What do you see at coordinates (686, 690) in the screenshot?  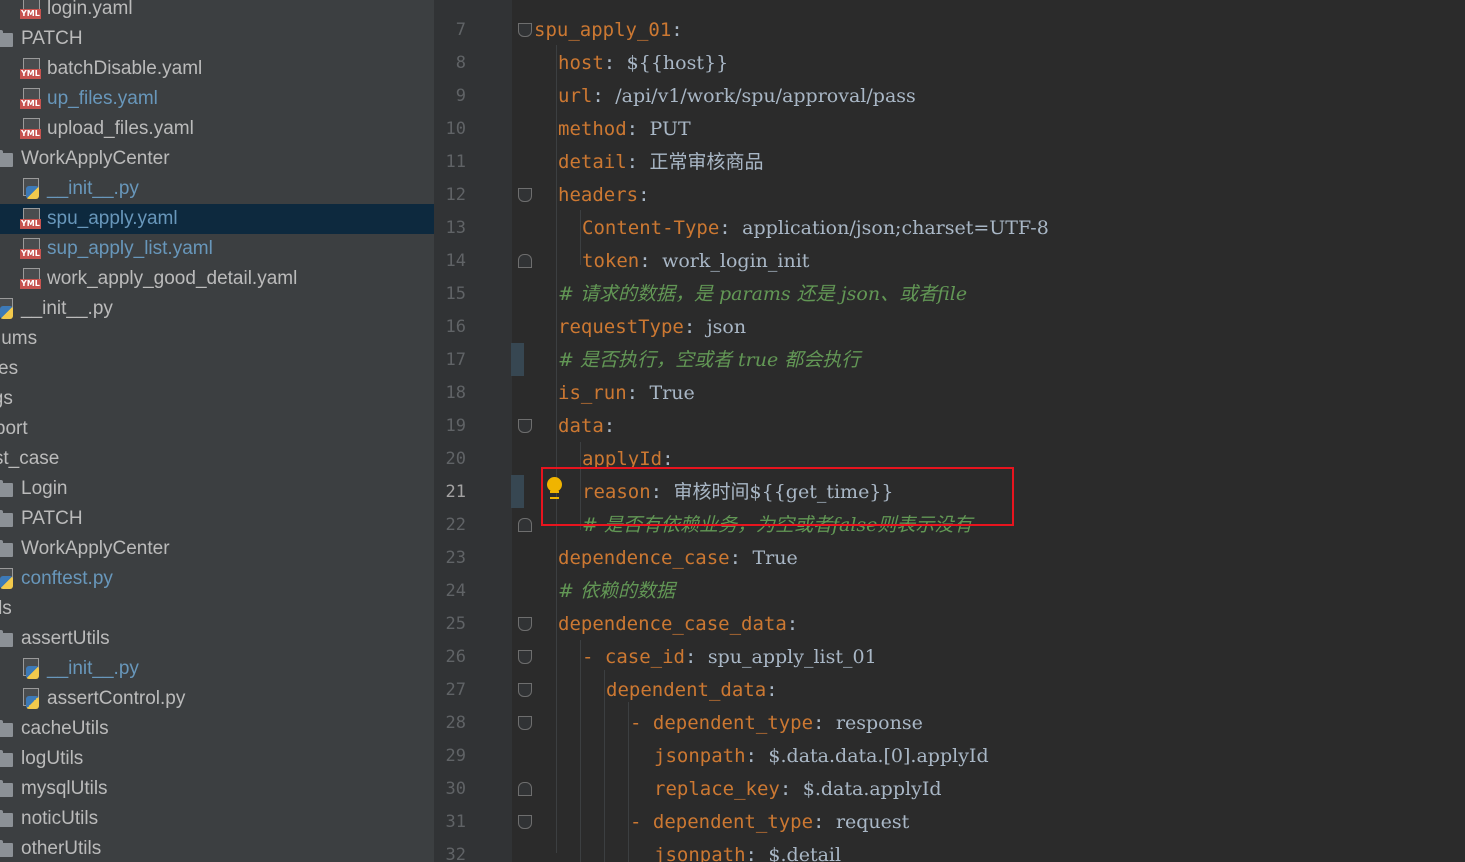 I see `yaml-key: dependent_data` at bounding box center [686, 690].